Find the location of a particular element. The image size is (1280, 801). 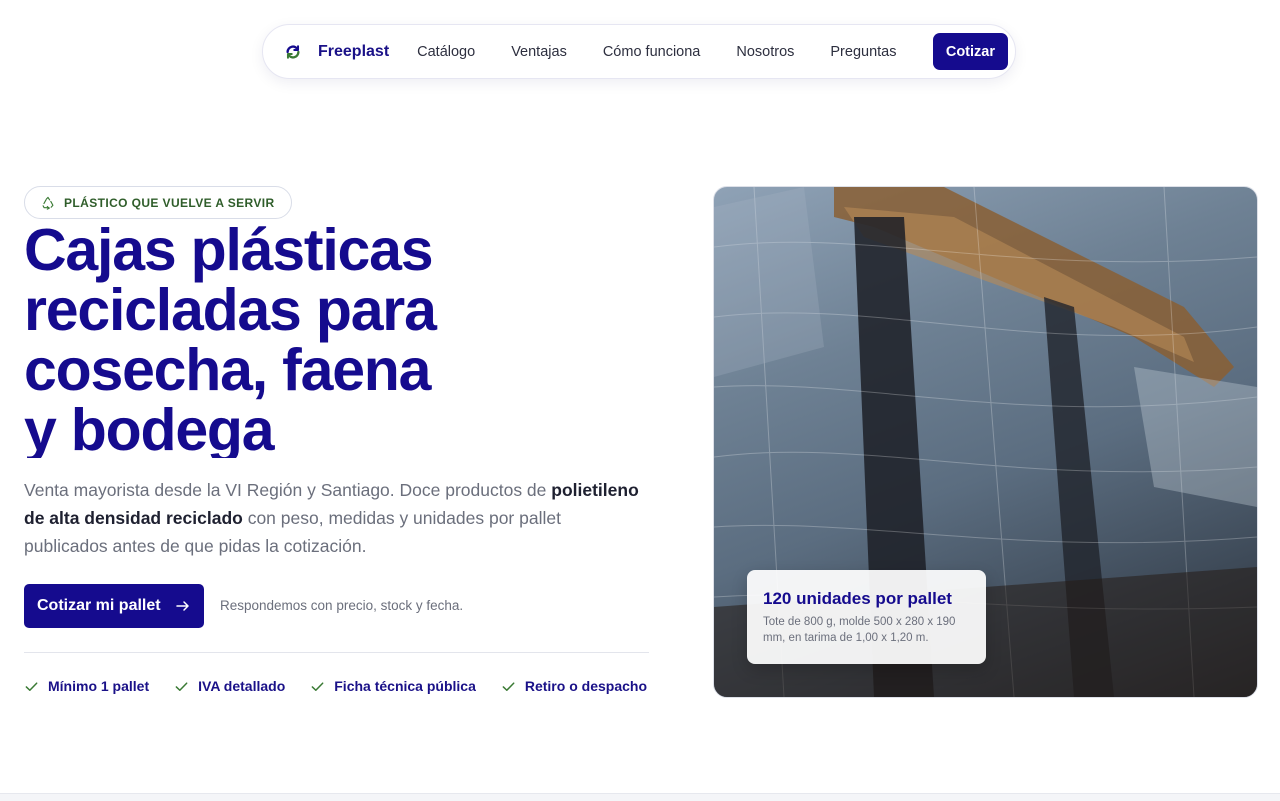

brand-logo: Freeplast is located at coordinates (336, 52).